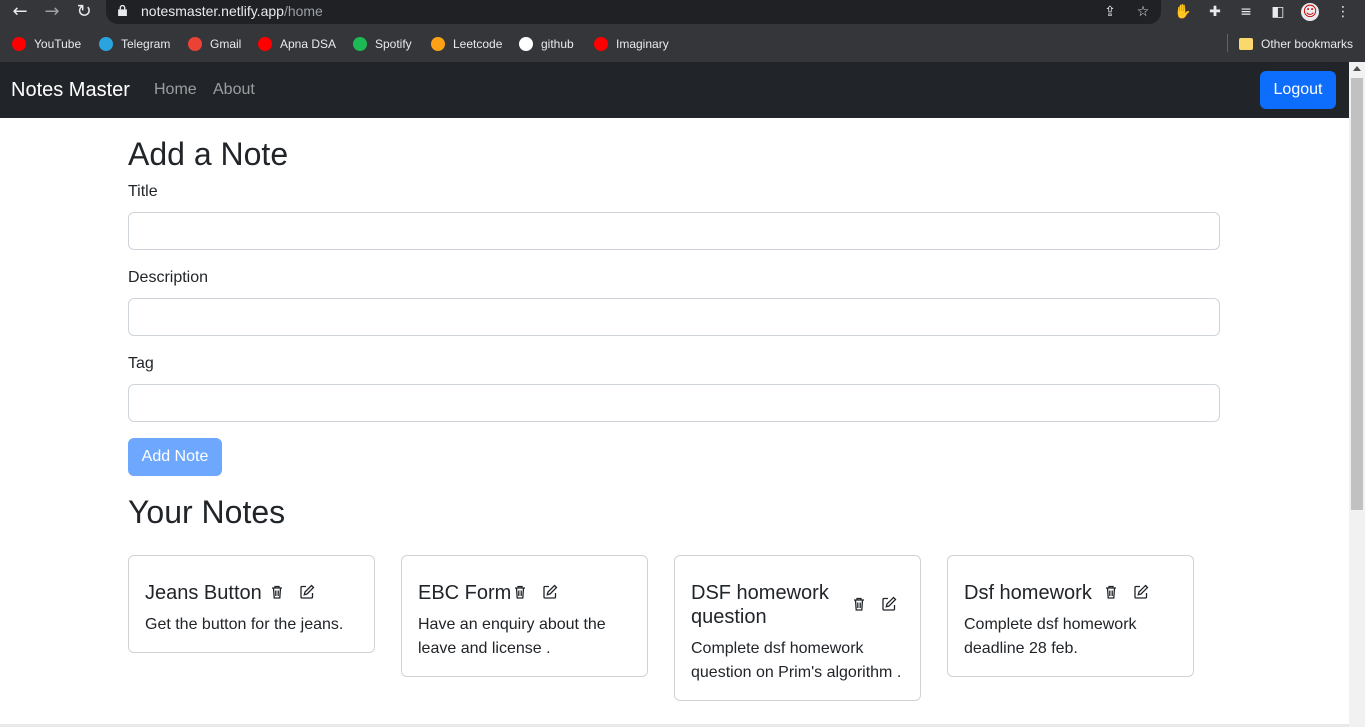 Image resolution: width=1365 pixels, height=727 pixels. I want to click on apna-dsa-icon, so click(265, 44).